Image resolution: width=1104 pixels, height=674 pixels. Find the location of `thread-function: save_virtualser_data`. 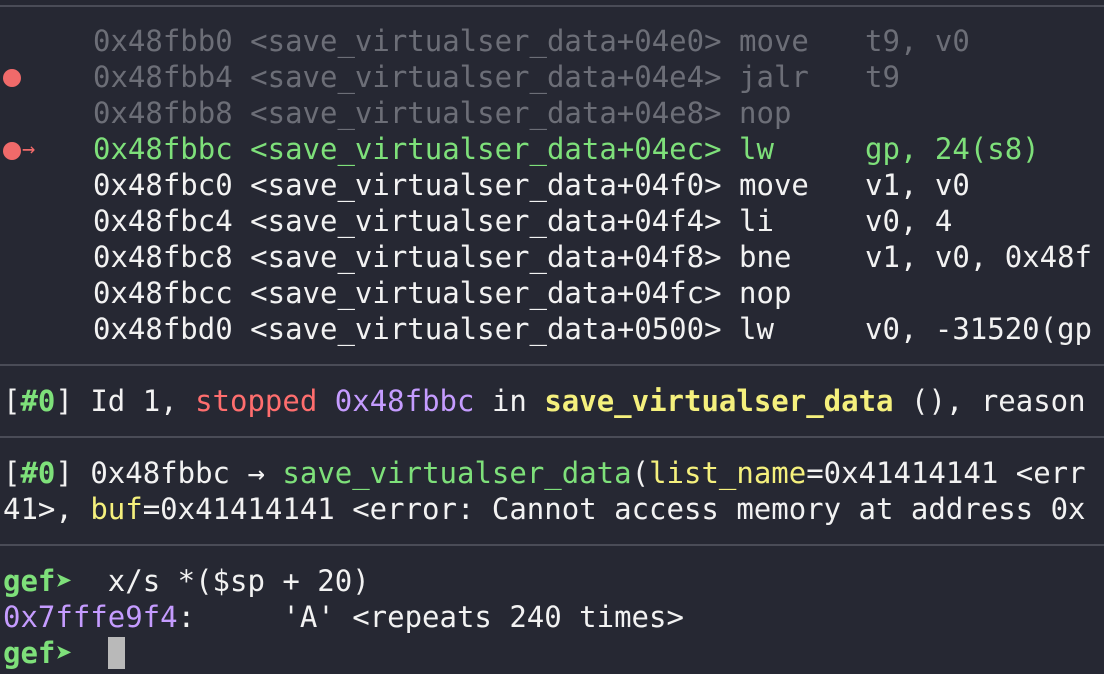

thread-function: save_virtualser_data is located at coordinates (719, 401).